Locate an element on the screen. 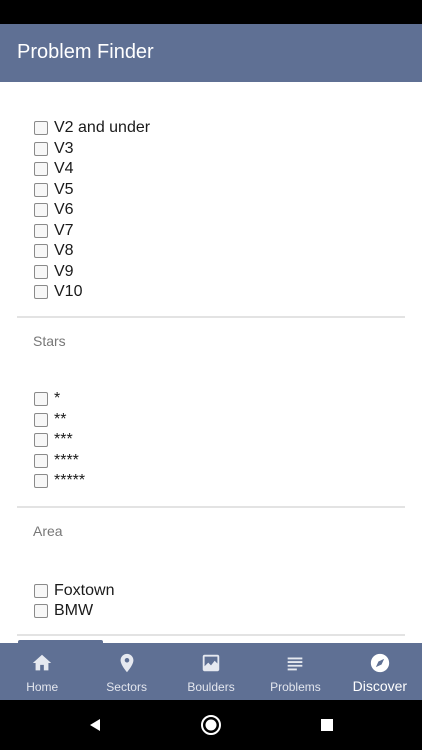  stars-option-1: * is located at coordinates (47, 399).